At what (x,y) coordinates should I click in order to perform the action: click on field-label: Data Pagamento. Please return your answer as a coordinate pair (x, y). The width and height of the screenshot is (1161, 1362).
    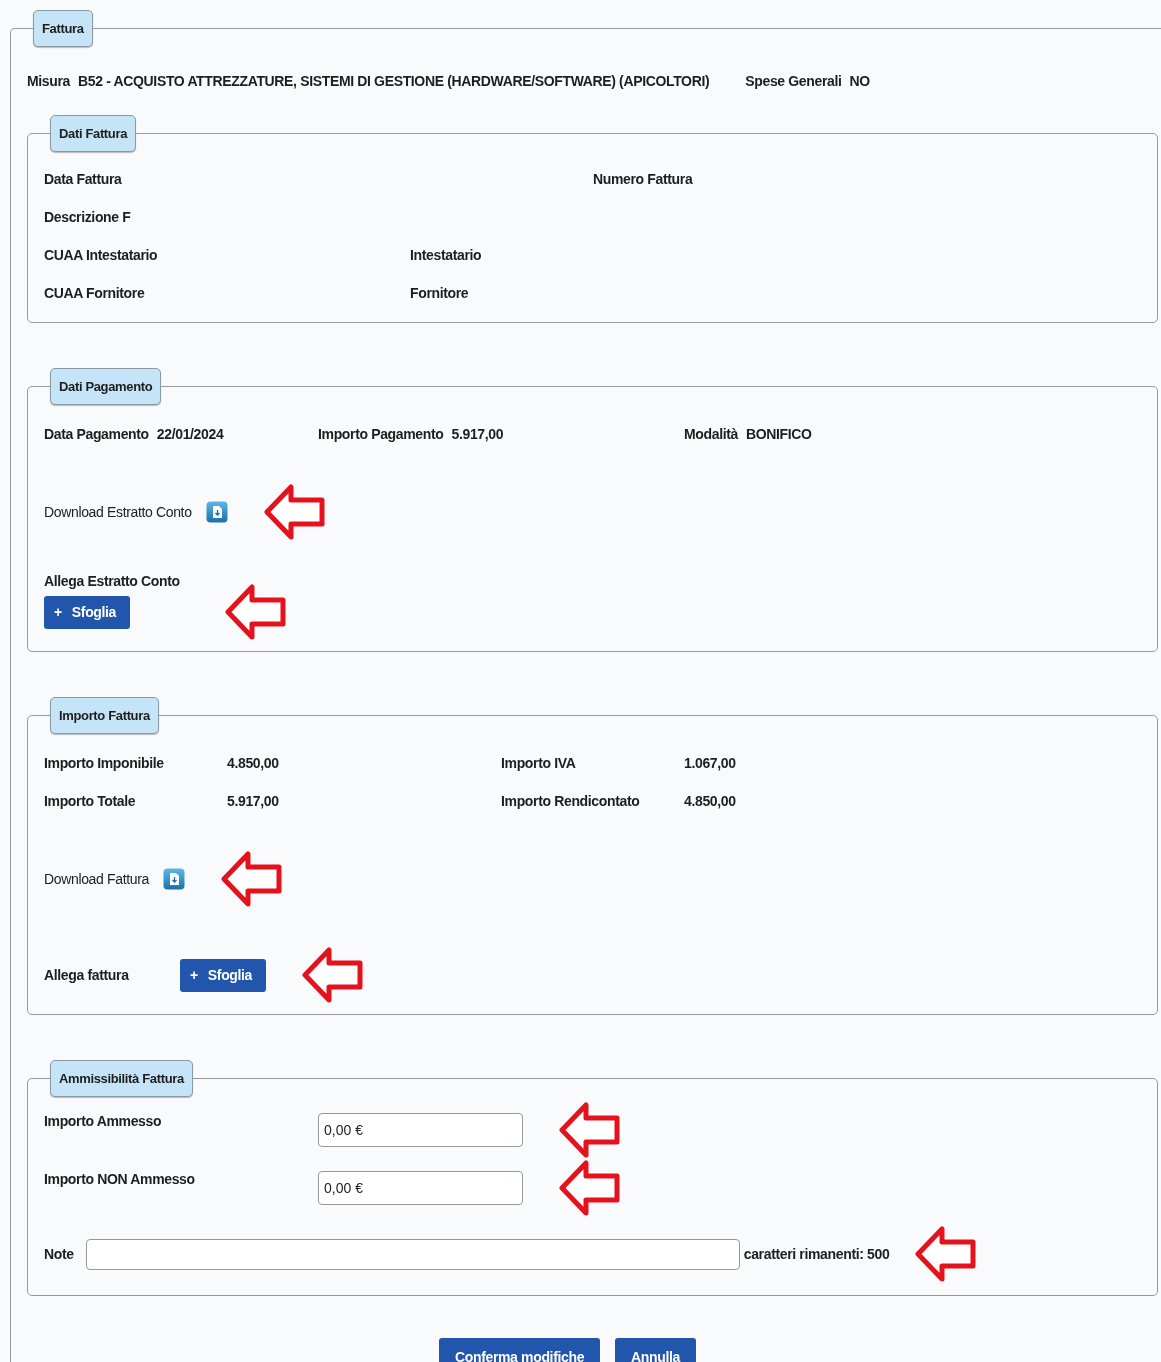
    Looking at the image, I should click on (96, 434).